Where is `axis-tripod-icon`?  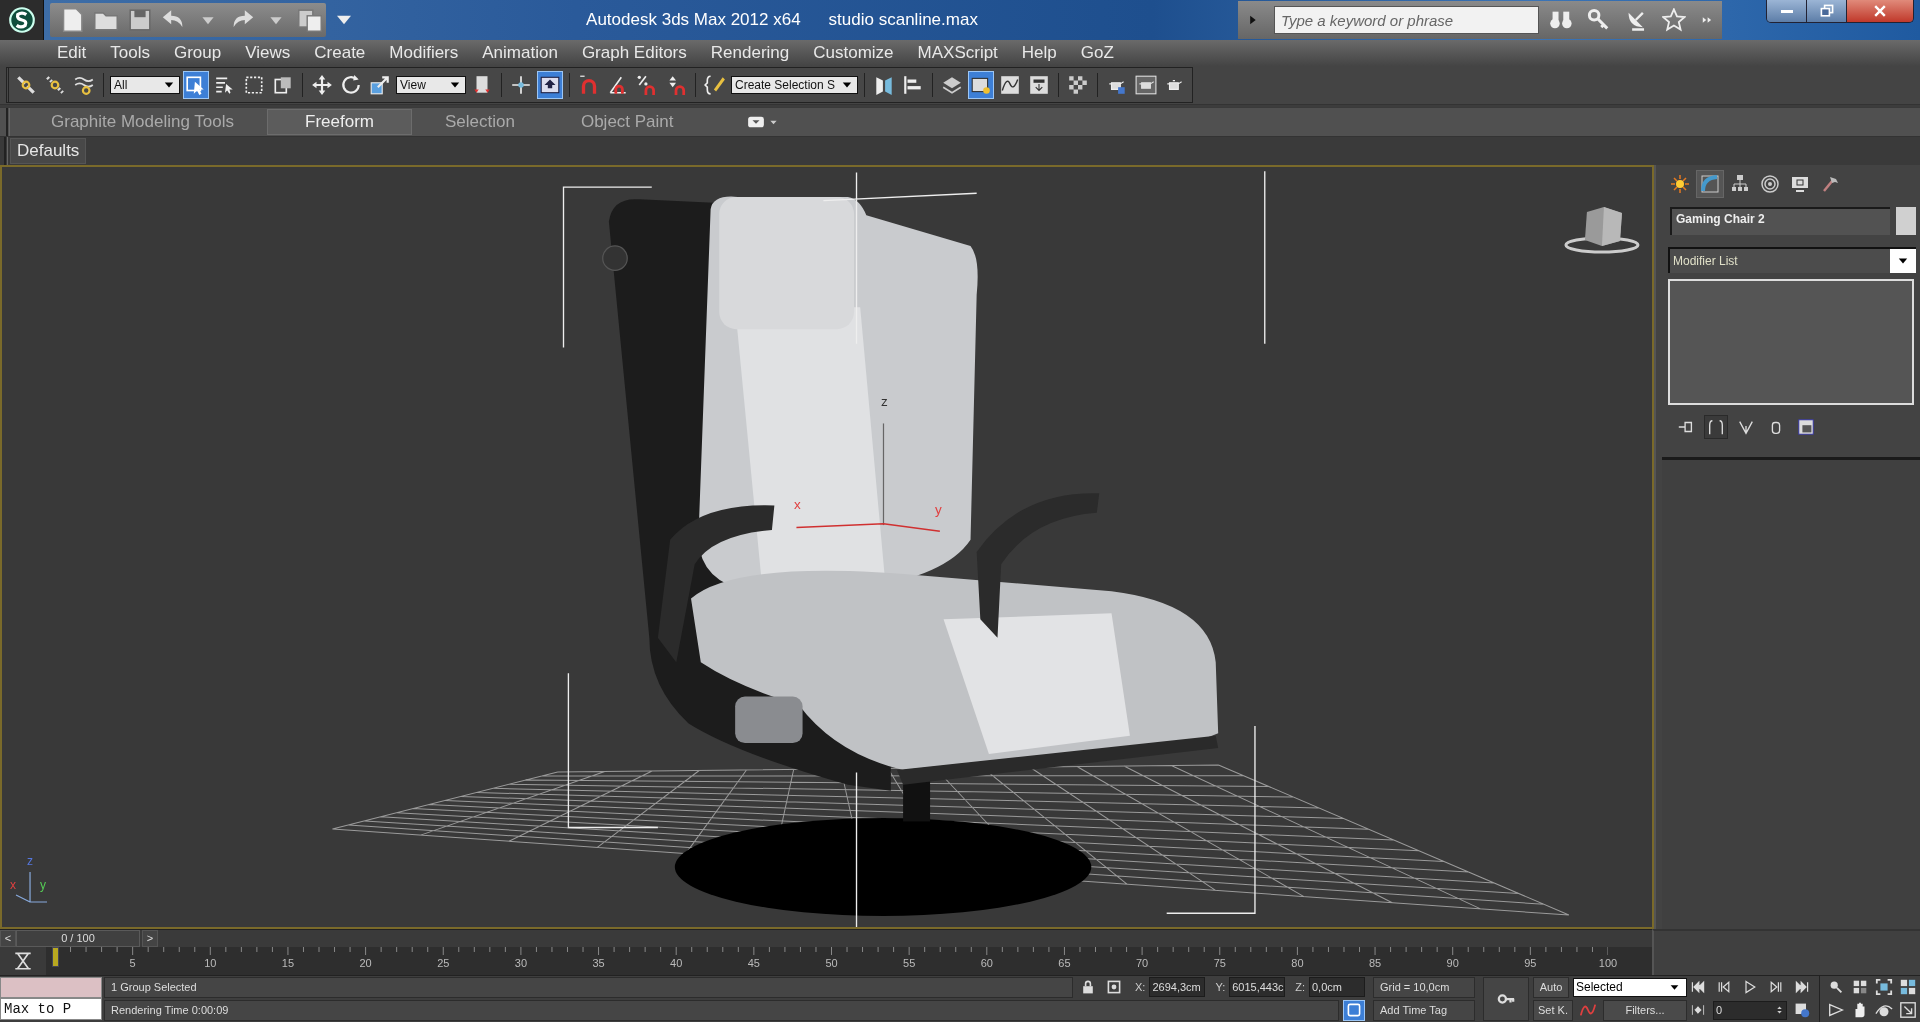 axis-tripod-icon is located at coordinates (31, 887).